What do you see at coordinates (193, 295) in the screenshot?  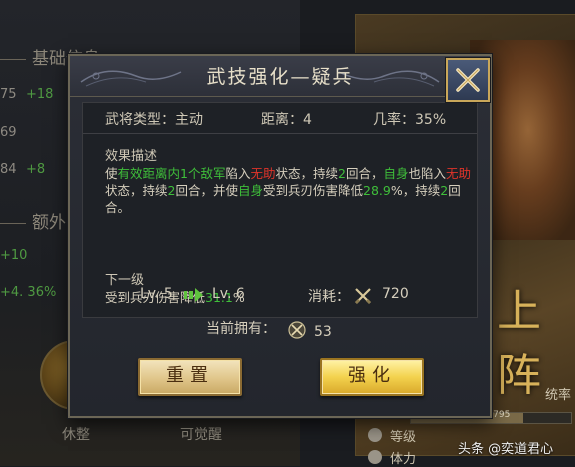 I see `arrow-right-icon` at bounding box center [193, 295].